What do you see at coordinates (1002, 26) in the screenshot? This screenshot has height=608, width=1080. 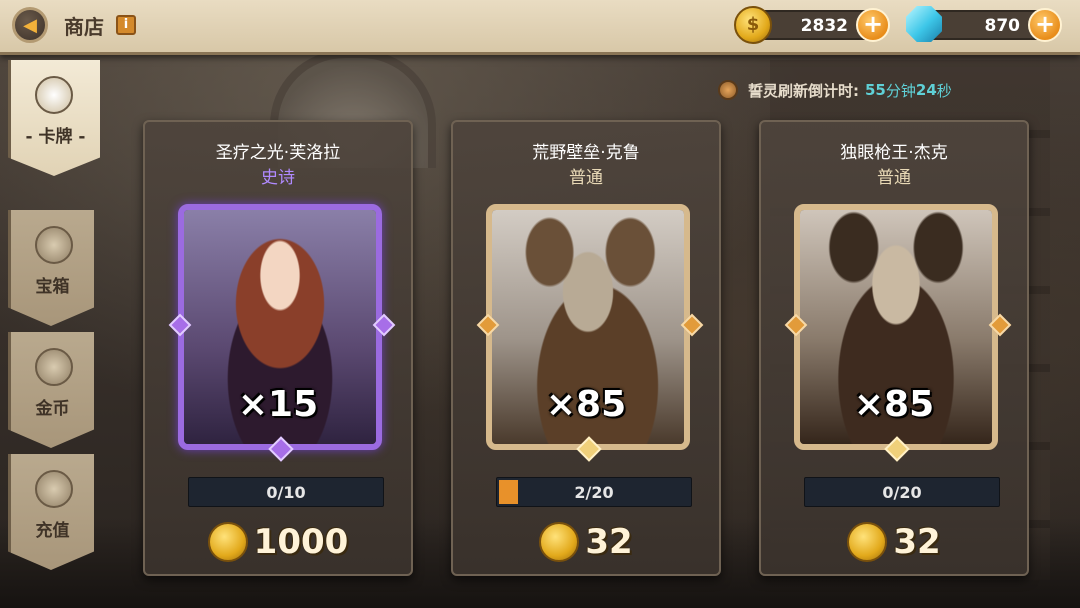 I see `gem-amount: 870` at bounding box center [1002, 26].